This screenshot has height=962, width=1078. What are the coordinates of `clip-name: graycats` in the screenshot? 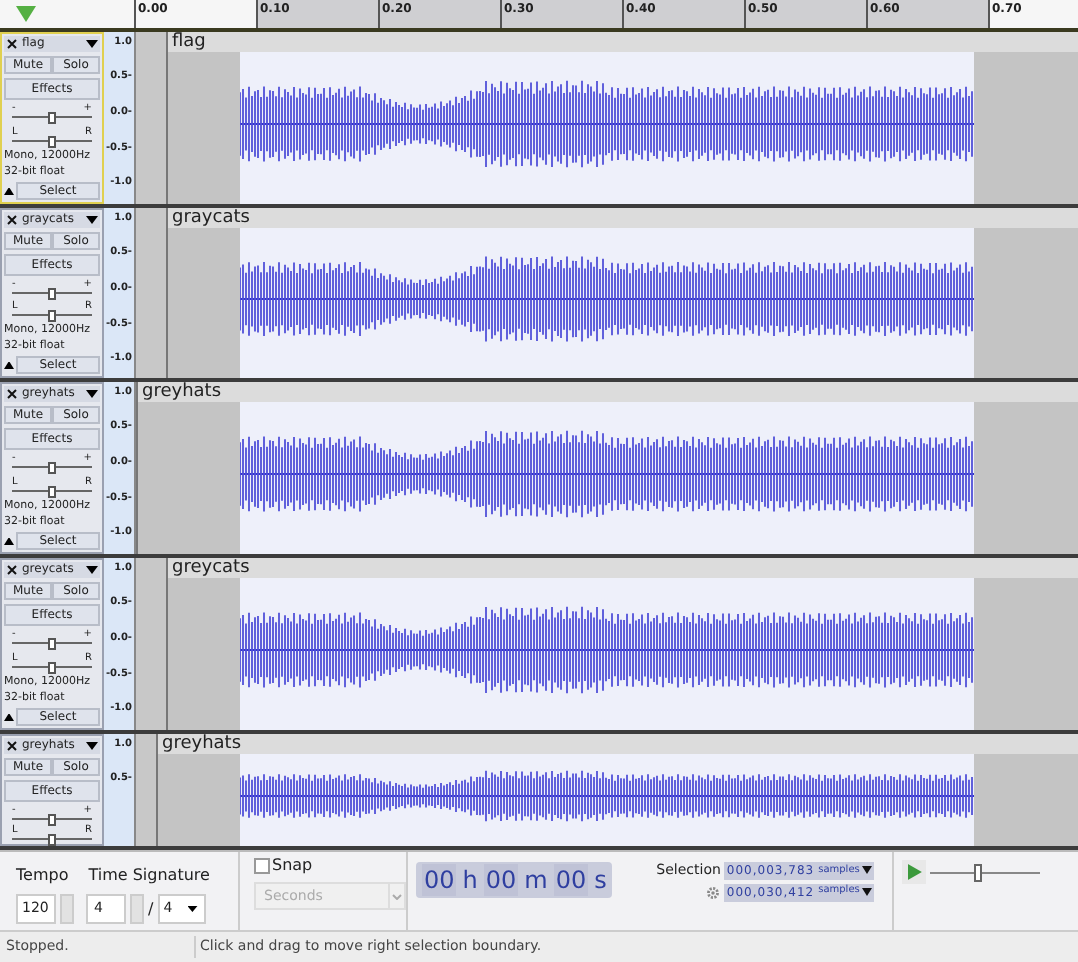 It's located at (623, 218).